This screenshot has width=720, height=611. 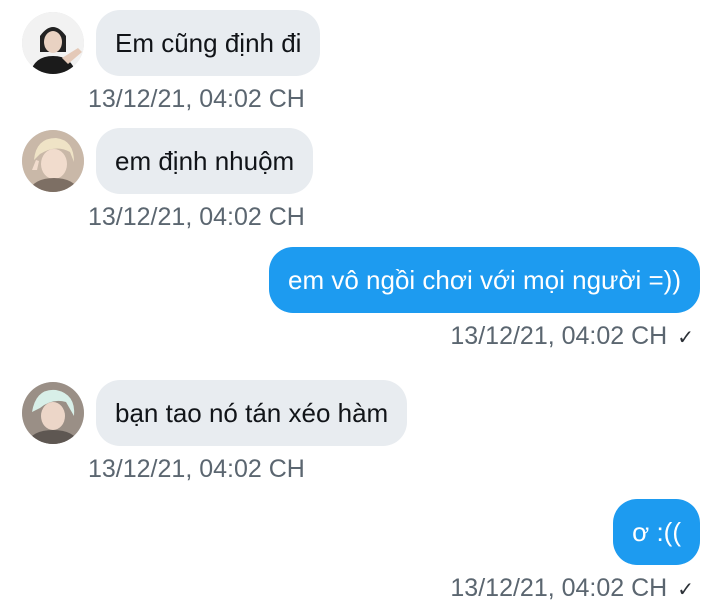 I want to click on message-bubble: ơ :((, so click(x=656, y=532).